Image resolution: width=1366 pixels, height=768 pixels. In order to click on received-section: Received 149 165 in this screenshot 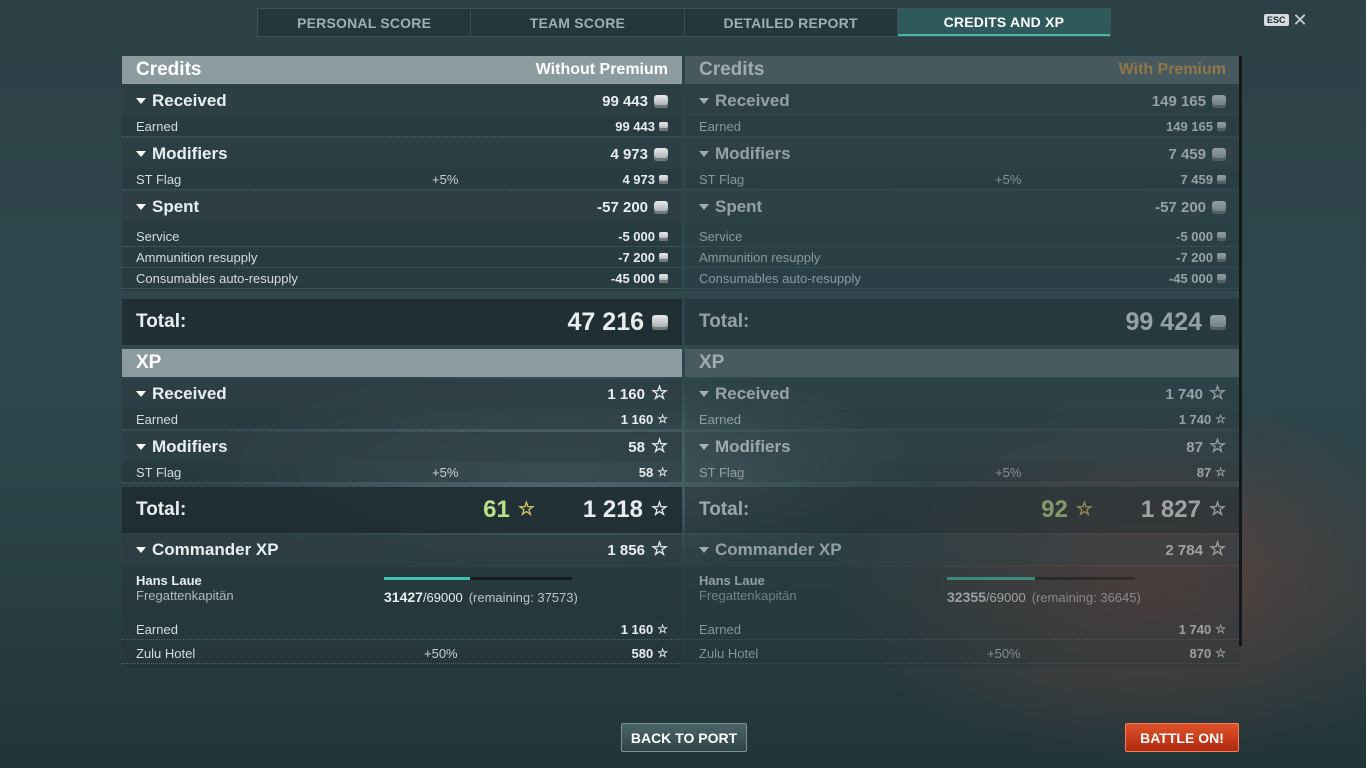, I will do `click(962, 101)`.